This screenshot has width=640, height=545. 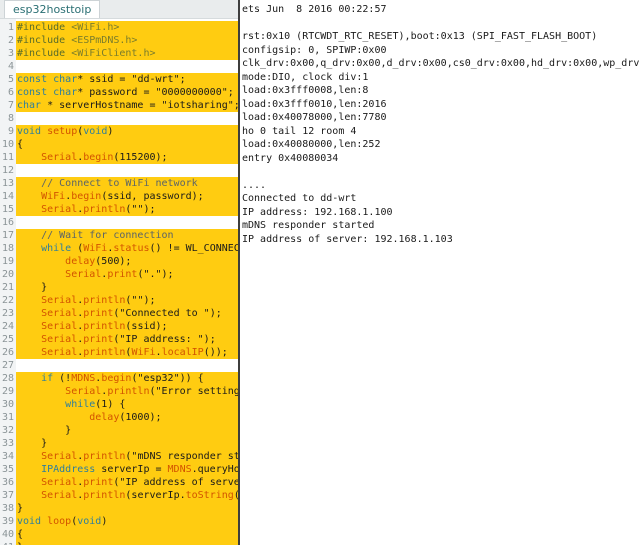 I want to click on serial-output-line: load:0x40080000,len:252, so click(x=311, y=144).